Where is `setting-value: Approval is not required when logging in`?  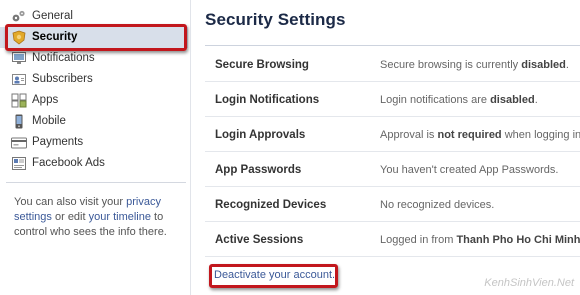
setting-value: Approval is not required when logging in is located at coordinates (480, 135).